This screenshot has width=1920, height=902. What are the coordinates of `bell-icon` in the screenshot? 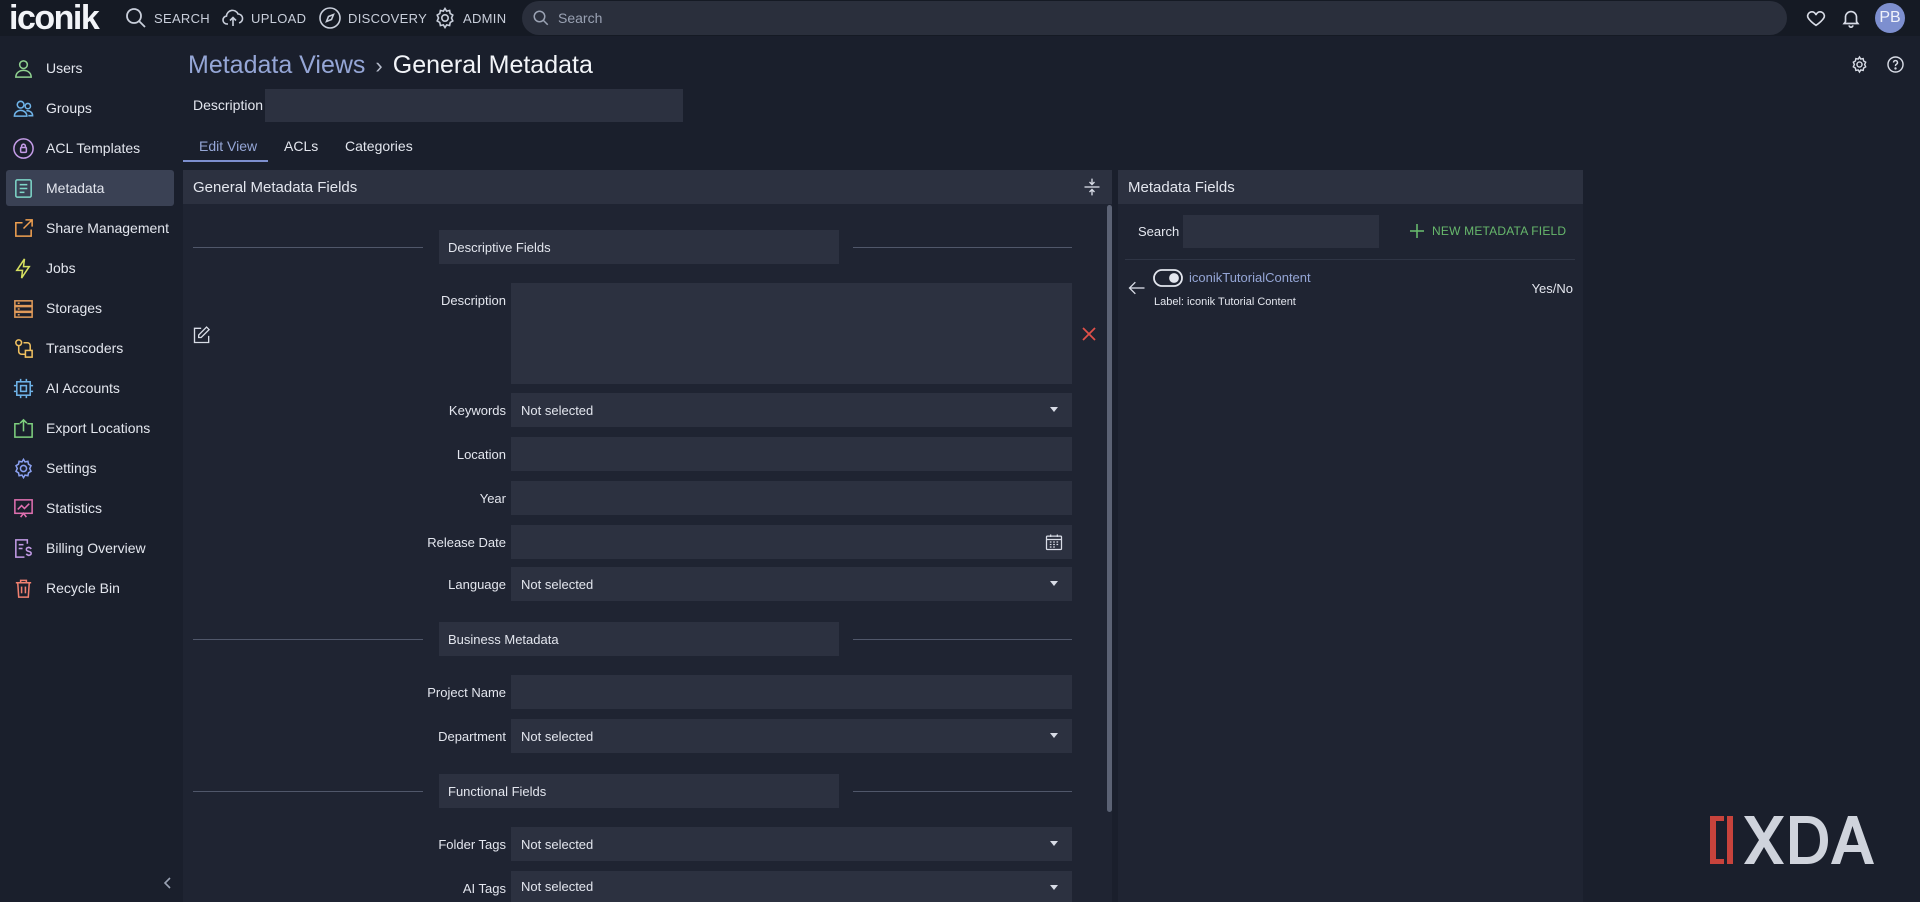 It's located at (1851, 18).